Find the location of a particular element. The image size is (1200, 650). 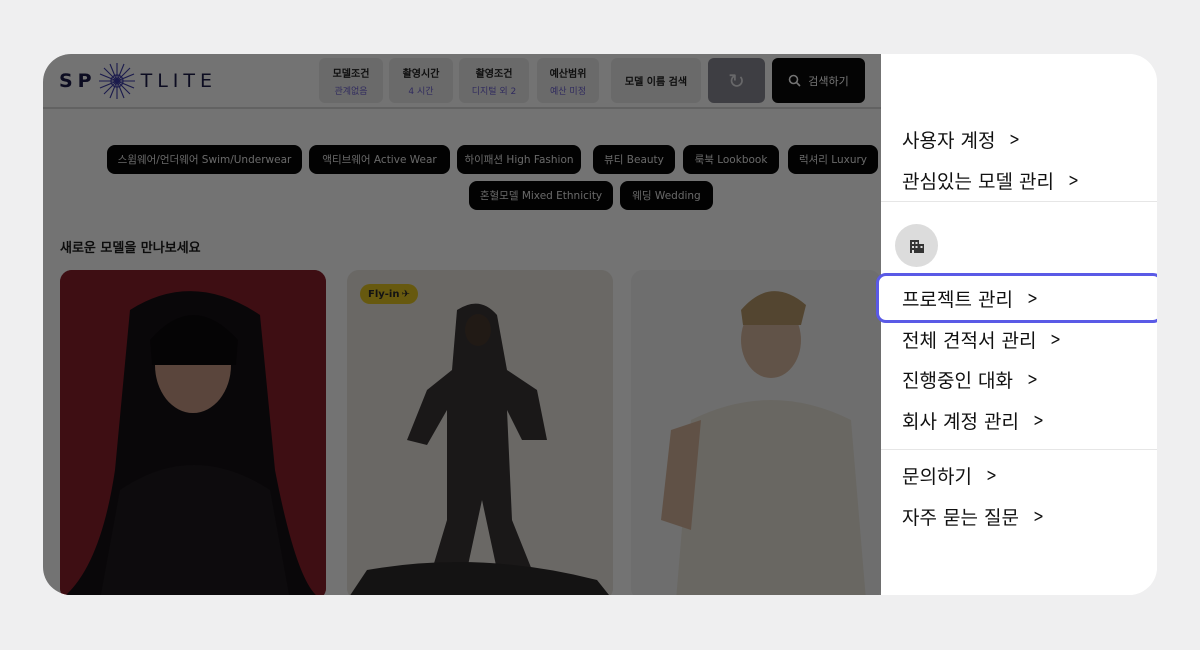

filter-value: 예산 미정 is located at coordinates (568, 91).